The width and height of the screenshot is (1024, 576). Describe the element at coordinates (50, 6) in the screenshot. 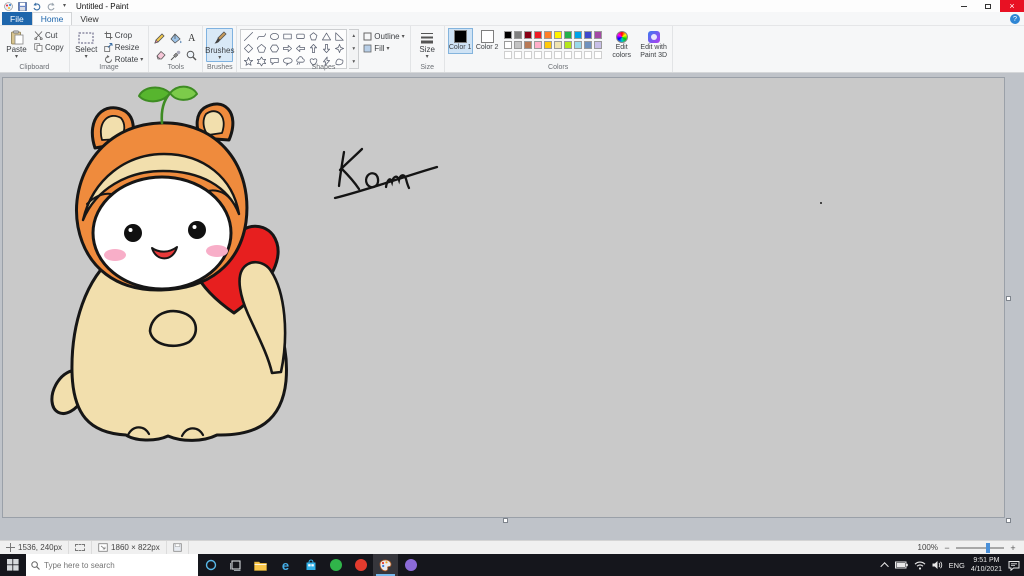

I see `redo-icon` at that location.